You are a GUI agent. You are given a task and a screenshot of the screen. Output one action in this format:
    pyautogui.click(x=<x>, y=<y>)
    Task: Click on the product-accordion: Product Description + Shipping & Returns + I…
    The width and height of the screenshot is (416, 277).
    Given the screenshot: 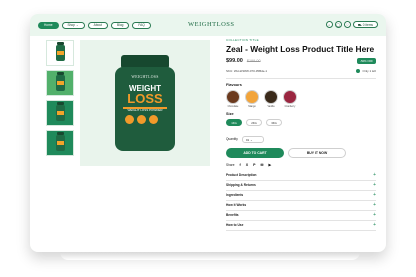 What is the action you would take?
    pyautogui.click(x=301, y=201)
    